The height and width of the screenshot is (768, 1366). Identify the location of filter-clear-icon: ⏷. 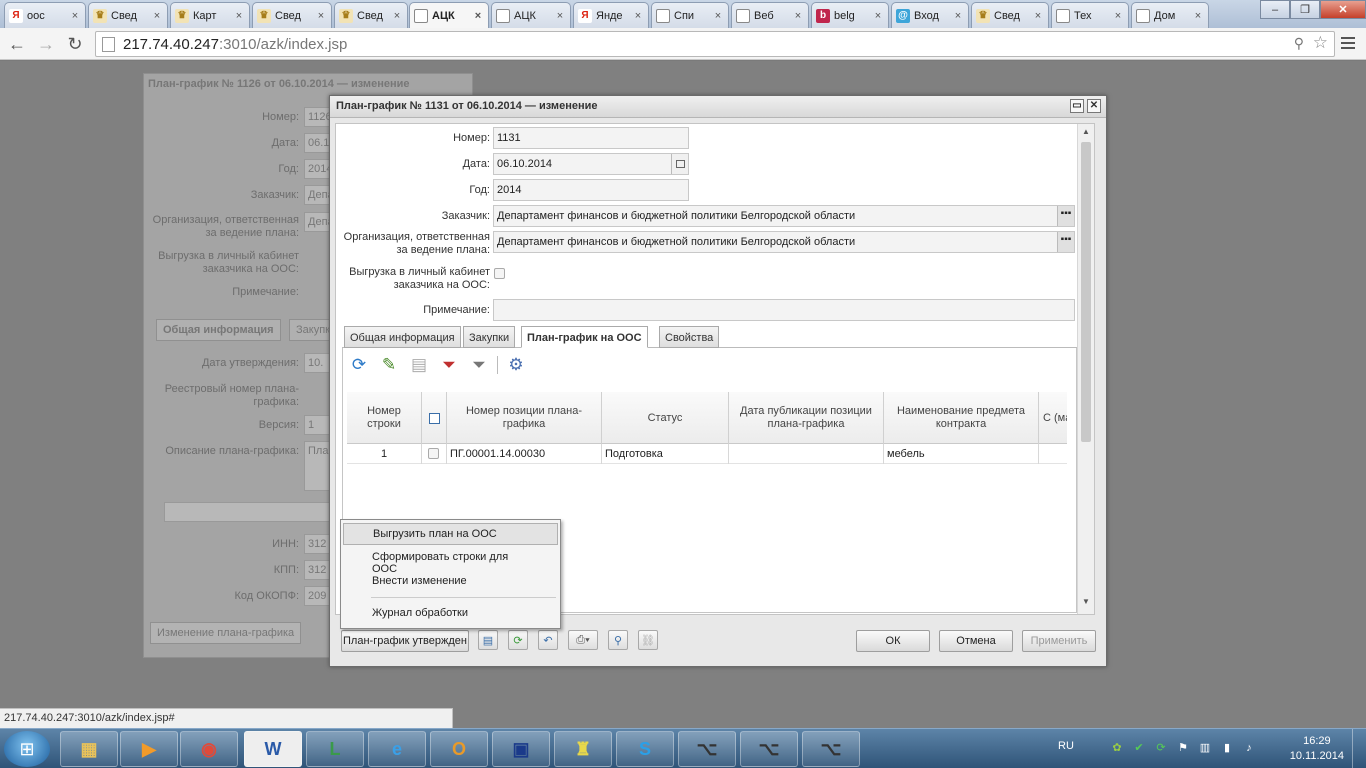
(449, 365).